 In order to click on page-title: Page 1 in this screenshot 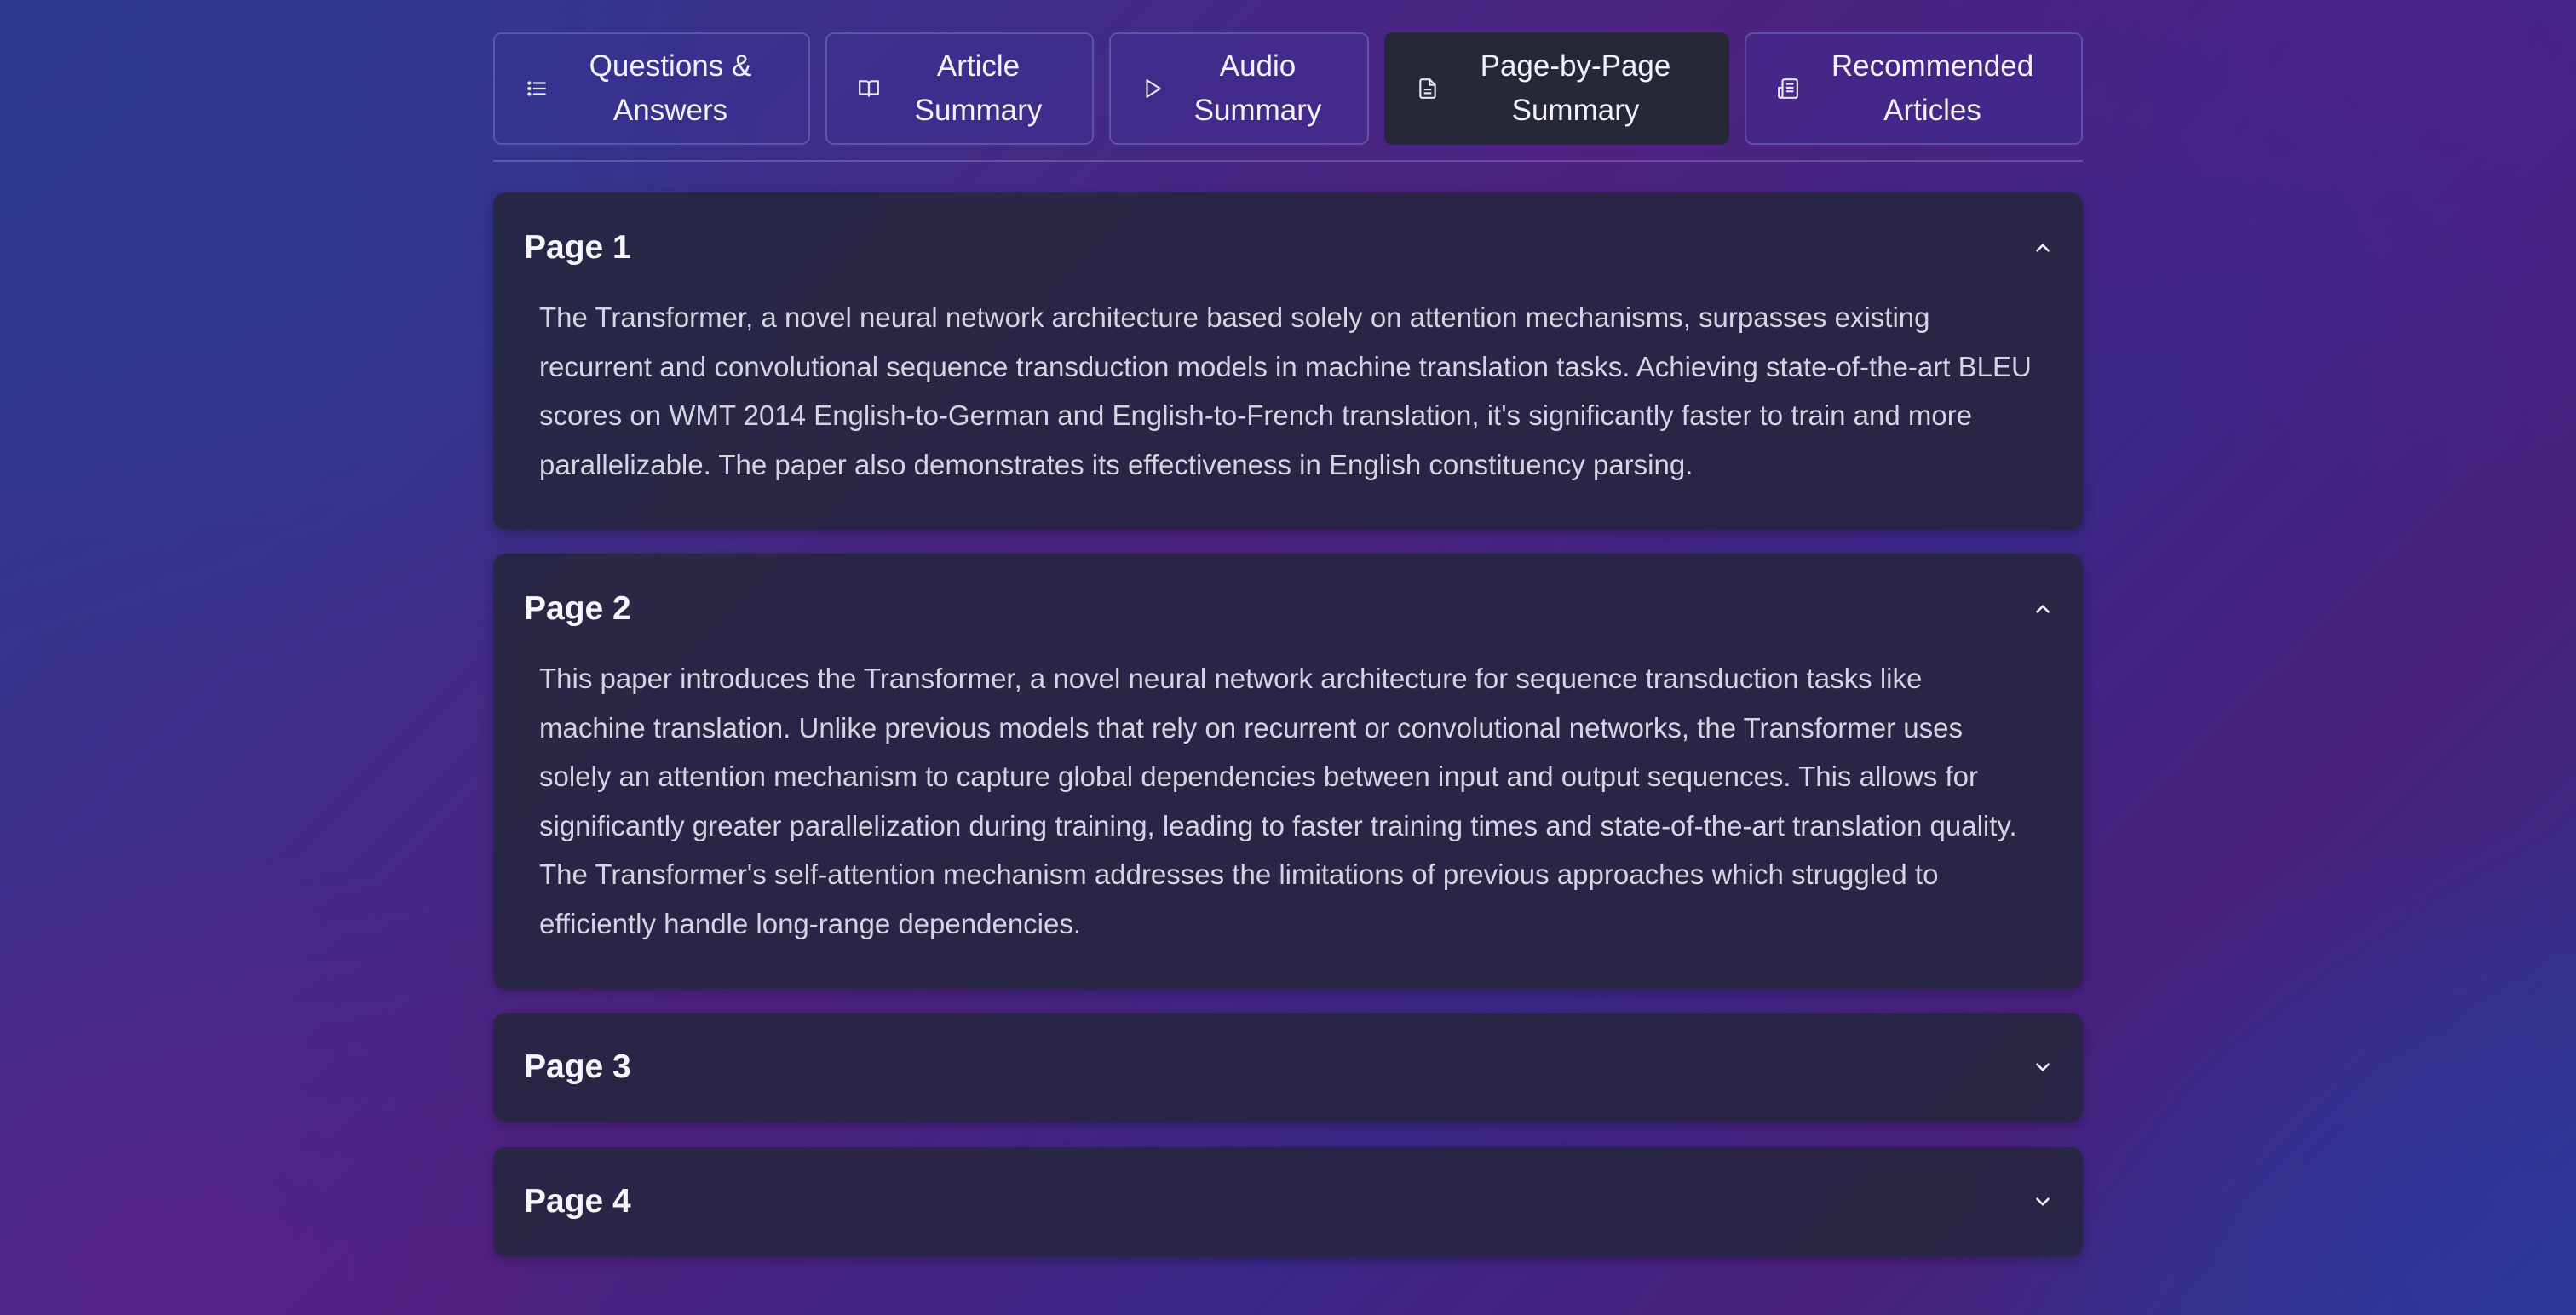, I will do `click(578, 247)`.